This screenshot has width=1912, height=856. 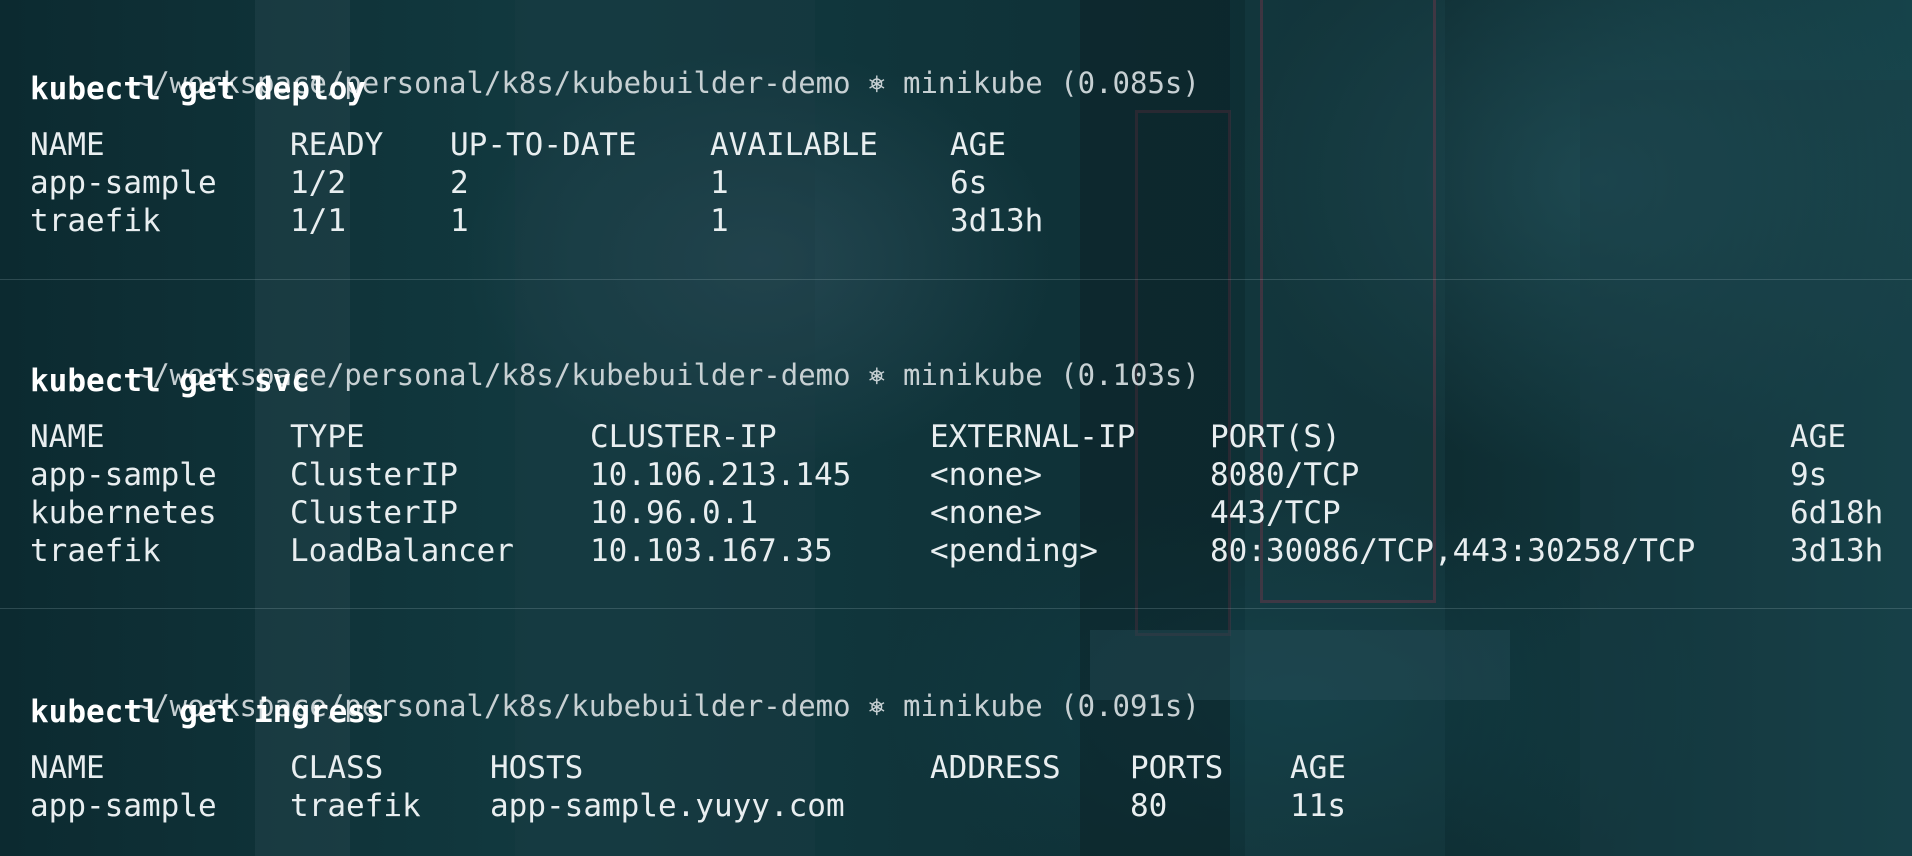 I want to click on column-header: EXTERNAL-IP, so click(x=1033, y=437).